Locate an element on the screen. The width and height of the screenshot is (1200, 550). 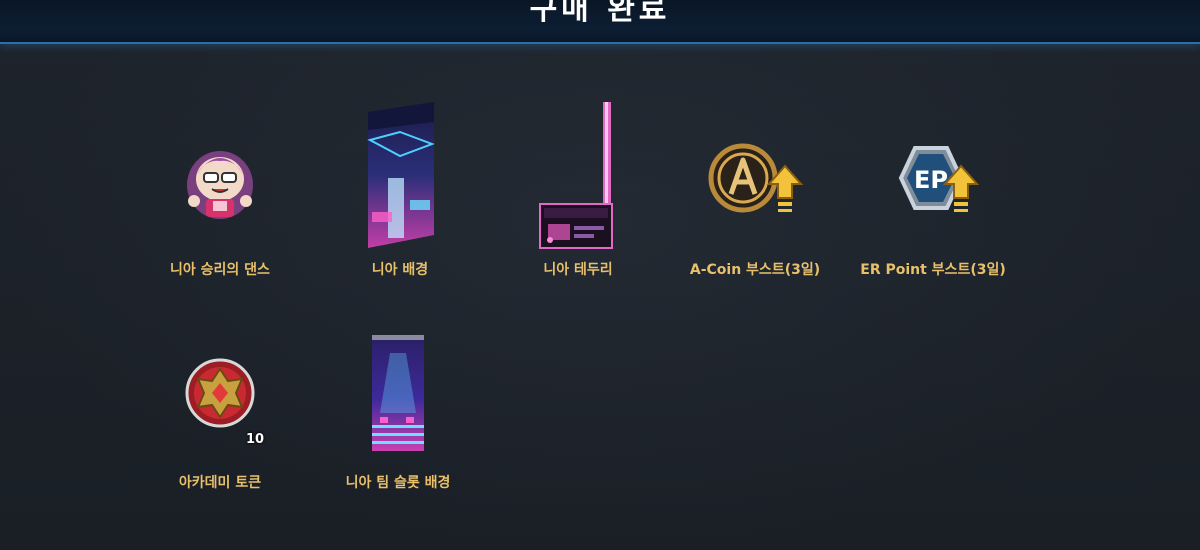
item-label: 니아 팀 슬롯 배경 is located at coordinates (398, 483).